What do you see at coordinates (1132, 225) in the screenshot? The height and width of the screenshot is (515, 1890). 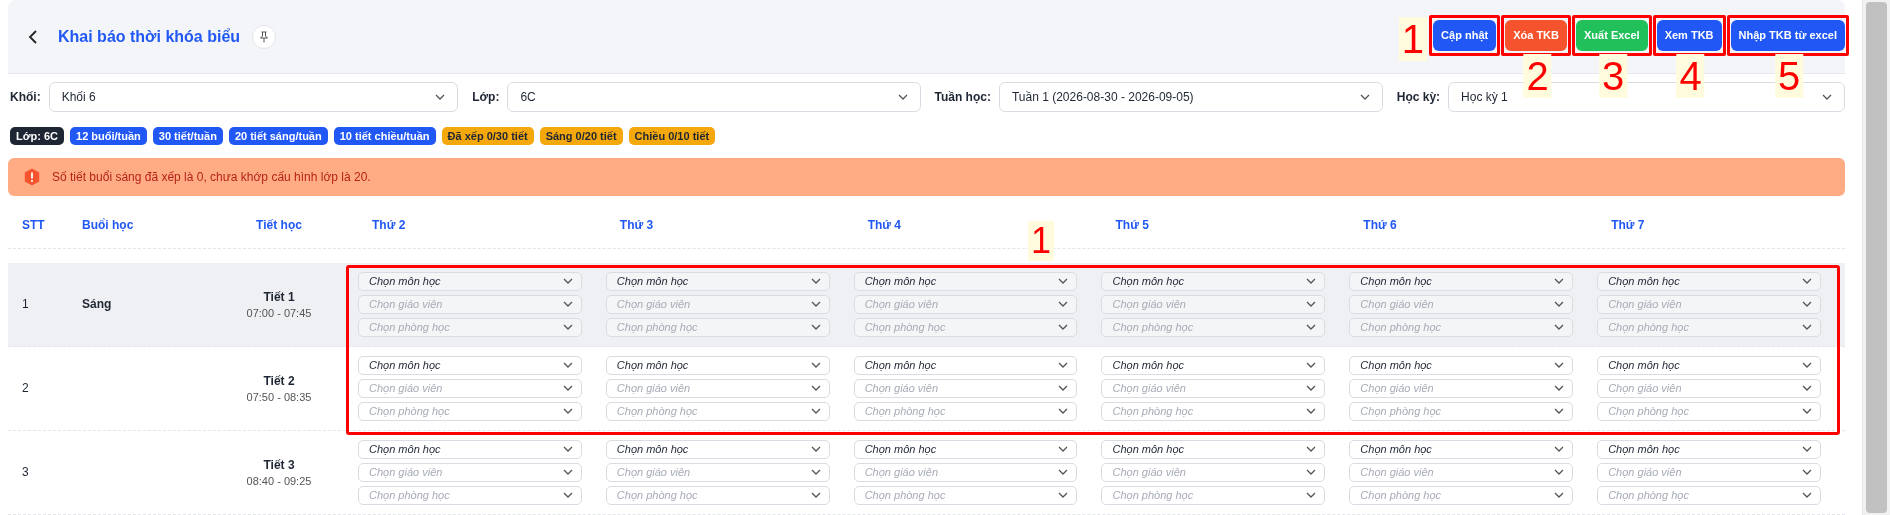 I see `column-header: Thứ 5` at bounding box center [1132, 225].